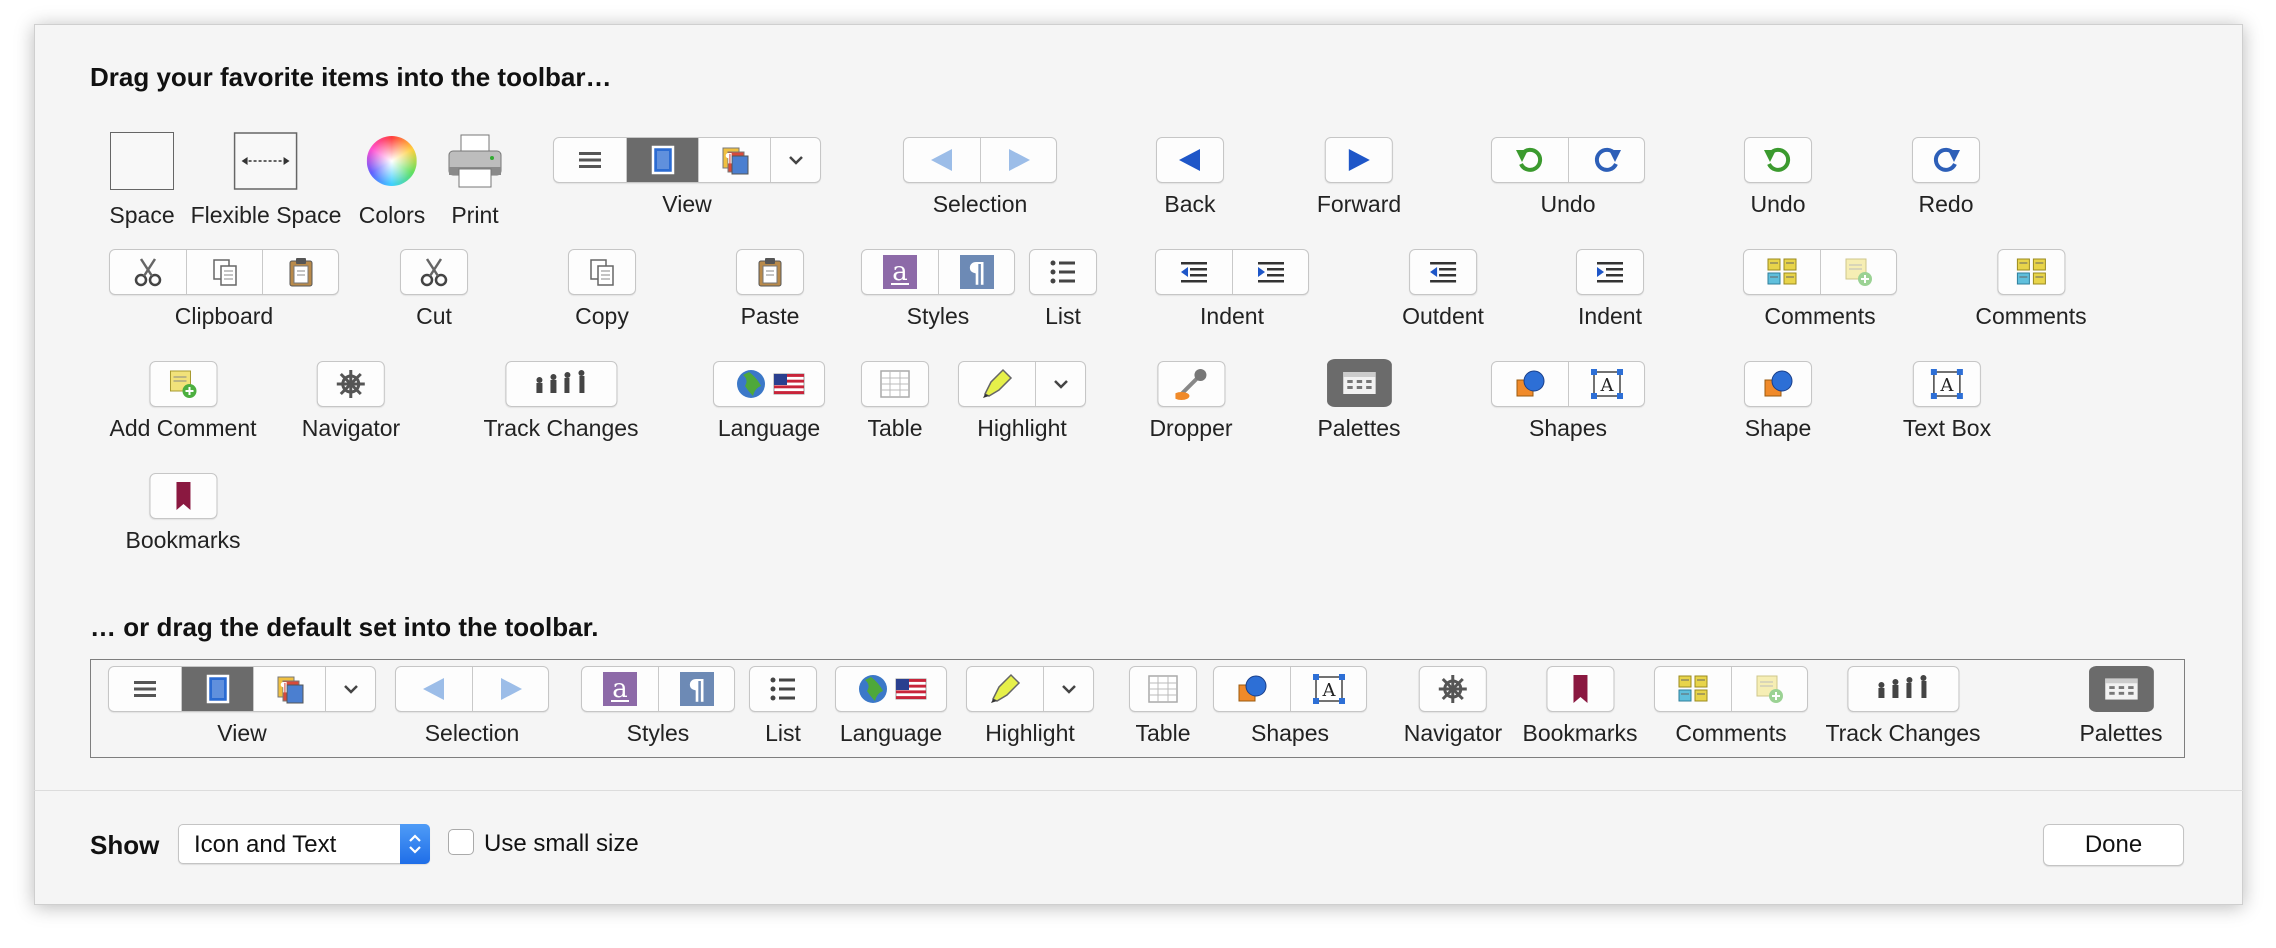 The width and height of the screenshot is (2276, 948). I want to click on toolbar-item-clipboard: Clipboard, so click(224, 289).